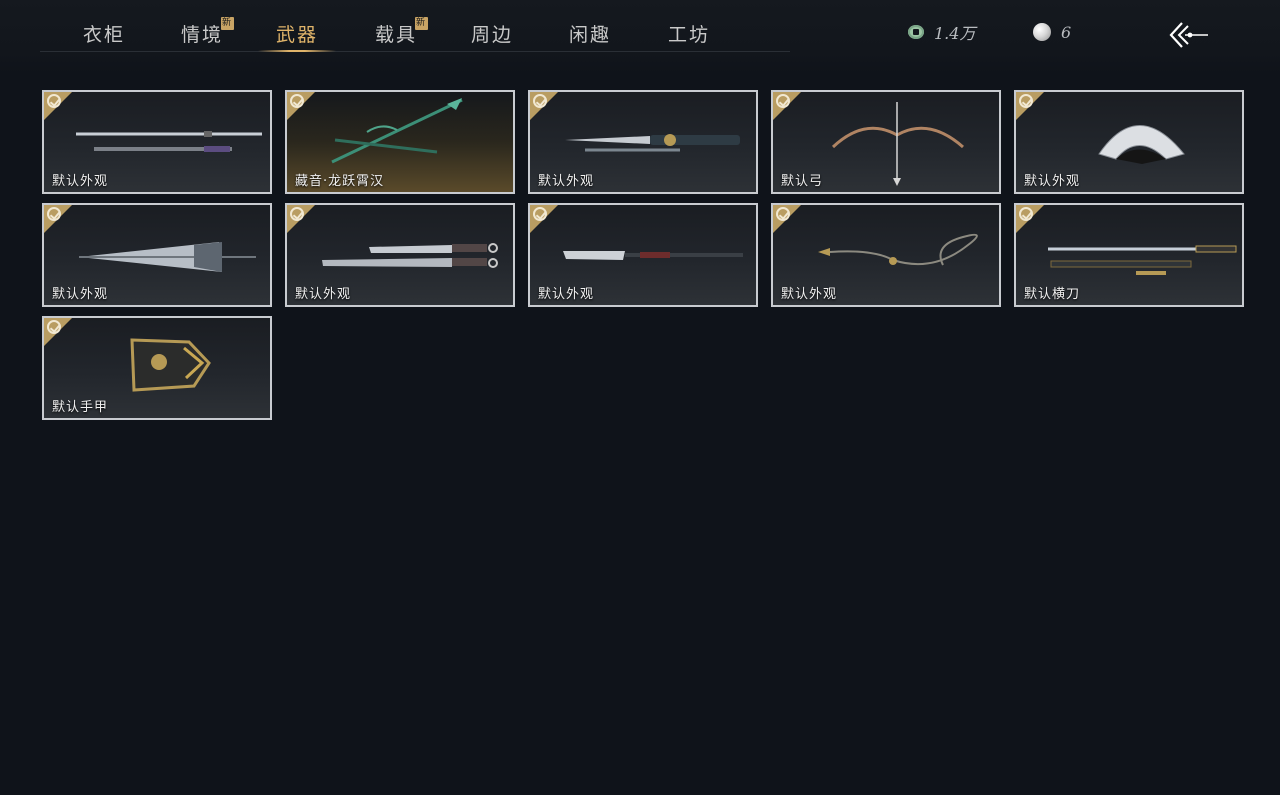 Image resolution: width=1280 pixels, height=795 pixels. I want to click on tab-leisure: 闲趣, so click(590, 36).